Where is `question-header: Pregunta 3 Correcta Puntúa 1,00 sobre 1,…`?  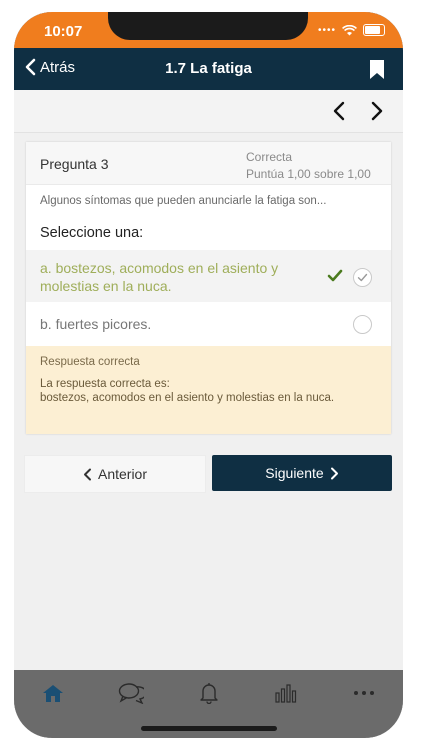 question-header: Pregunta 3 Correcta Puntúa 1,00 sobre 1,… is located at coordinates (208, 163).